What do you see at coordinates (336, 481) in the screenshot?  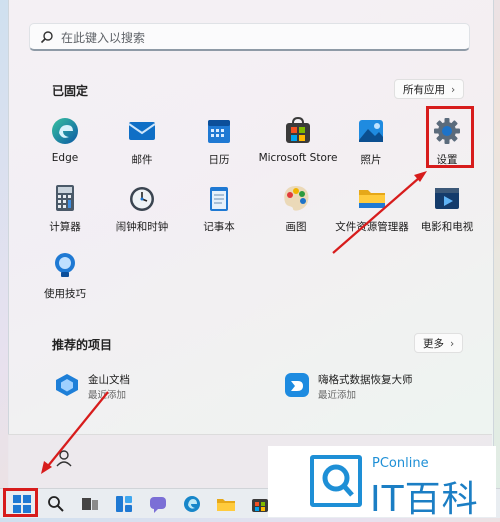 I see `pconline-logo-icon` at bounding box center [336, 481].